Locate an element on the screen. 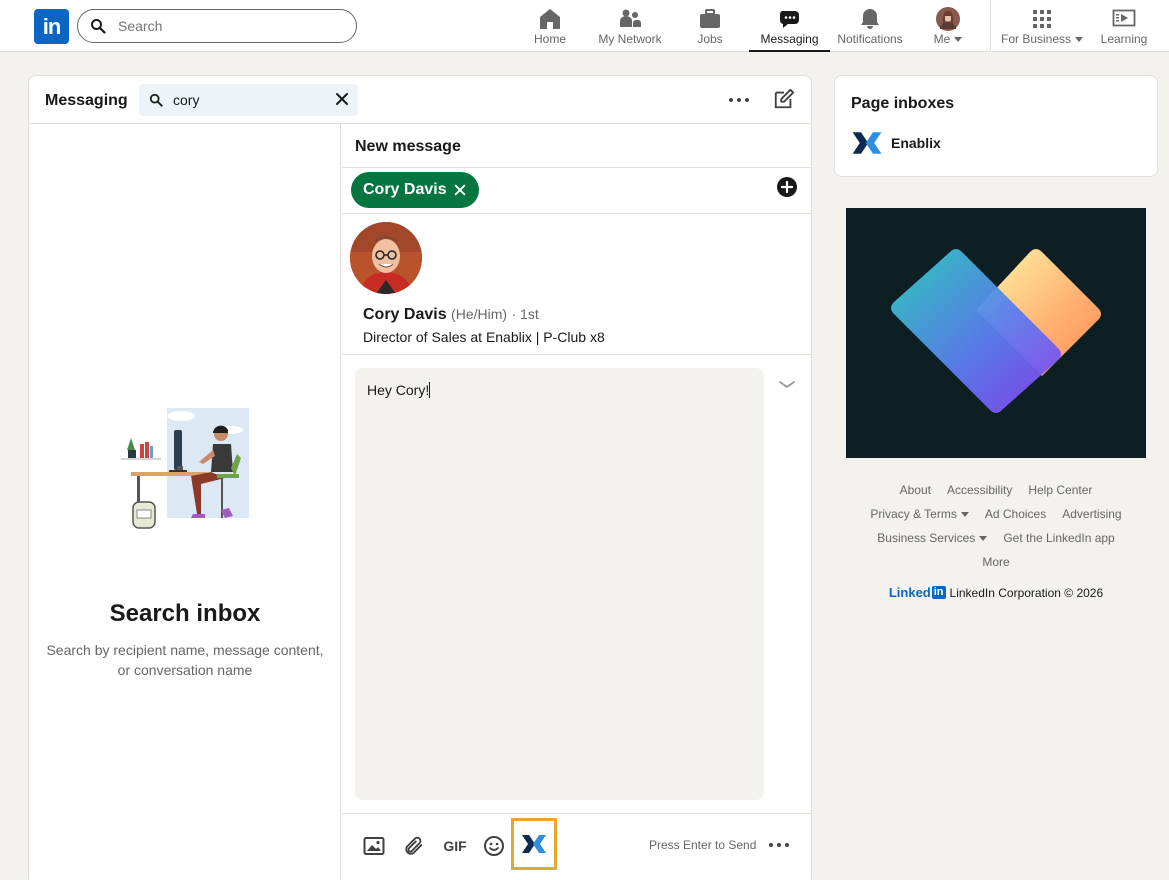 This screenshot has height=880, width=1169. footer-link-privacy-terms: Privacy & Terms is located at coordinates (919, 514).